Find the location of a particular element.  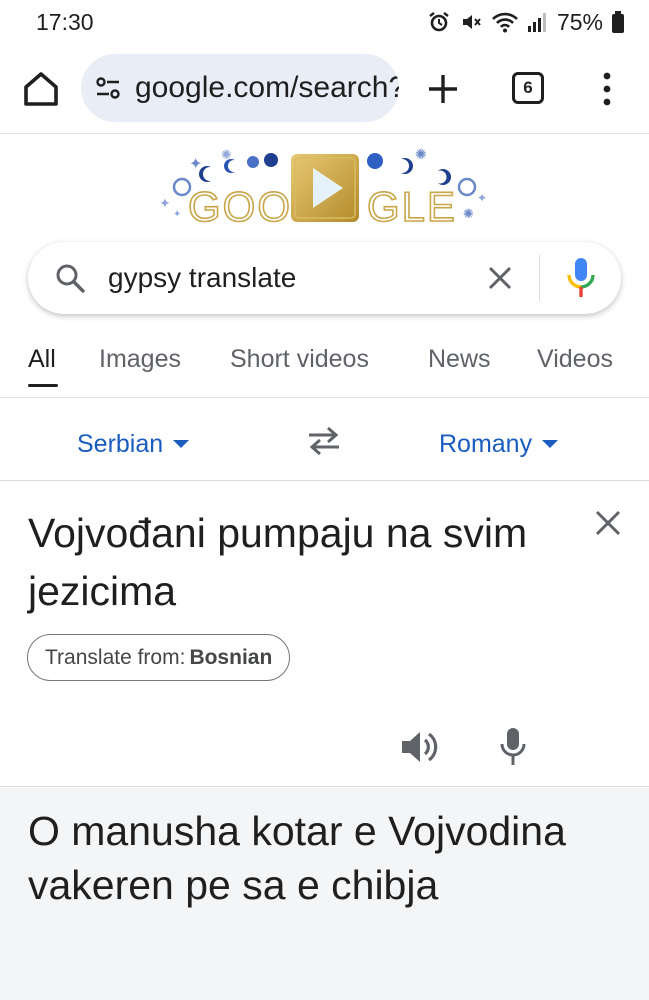

clear-icon is located at coordinates (500, 278).